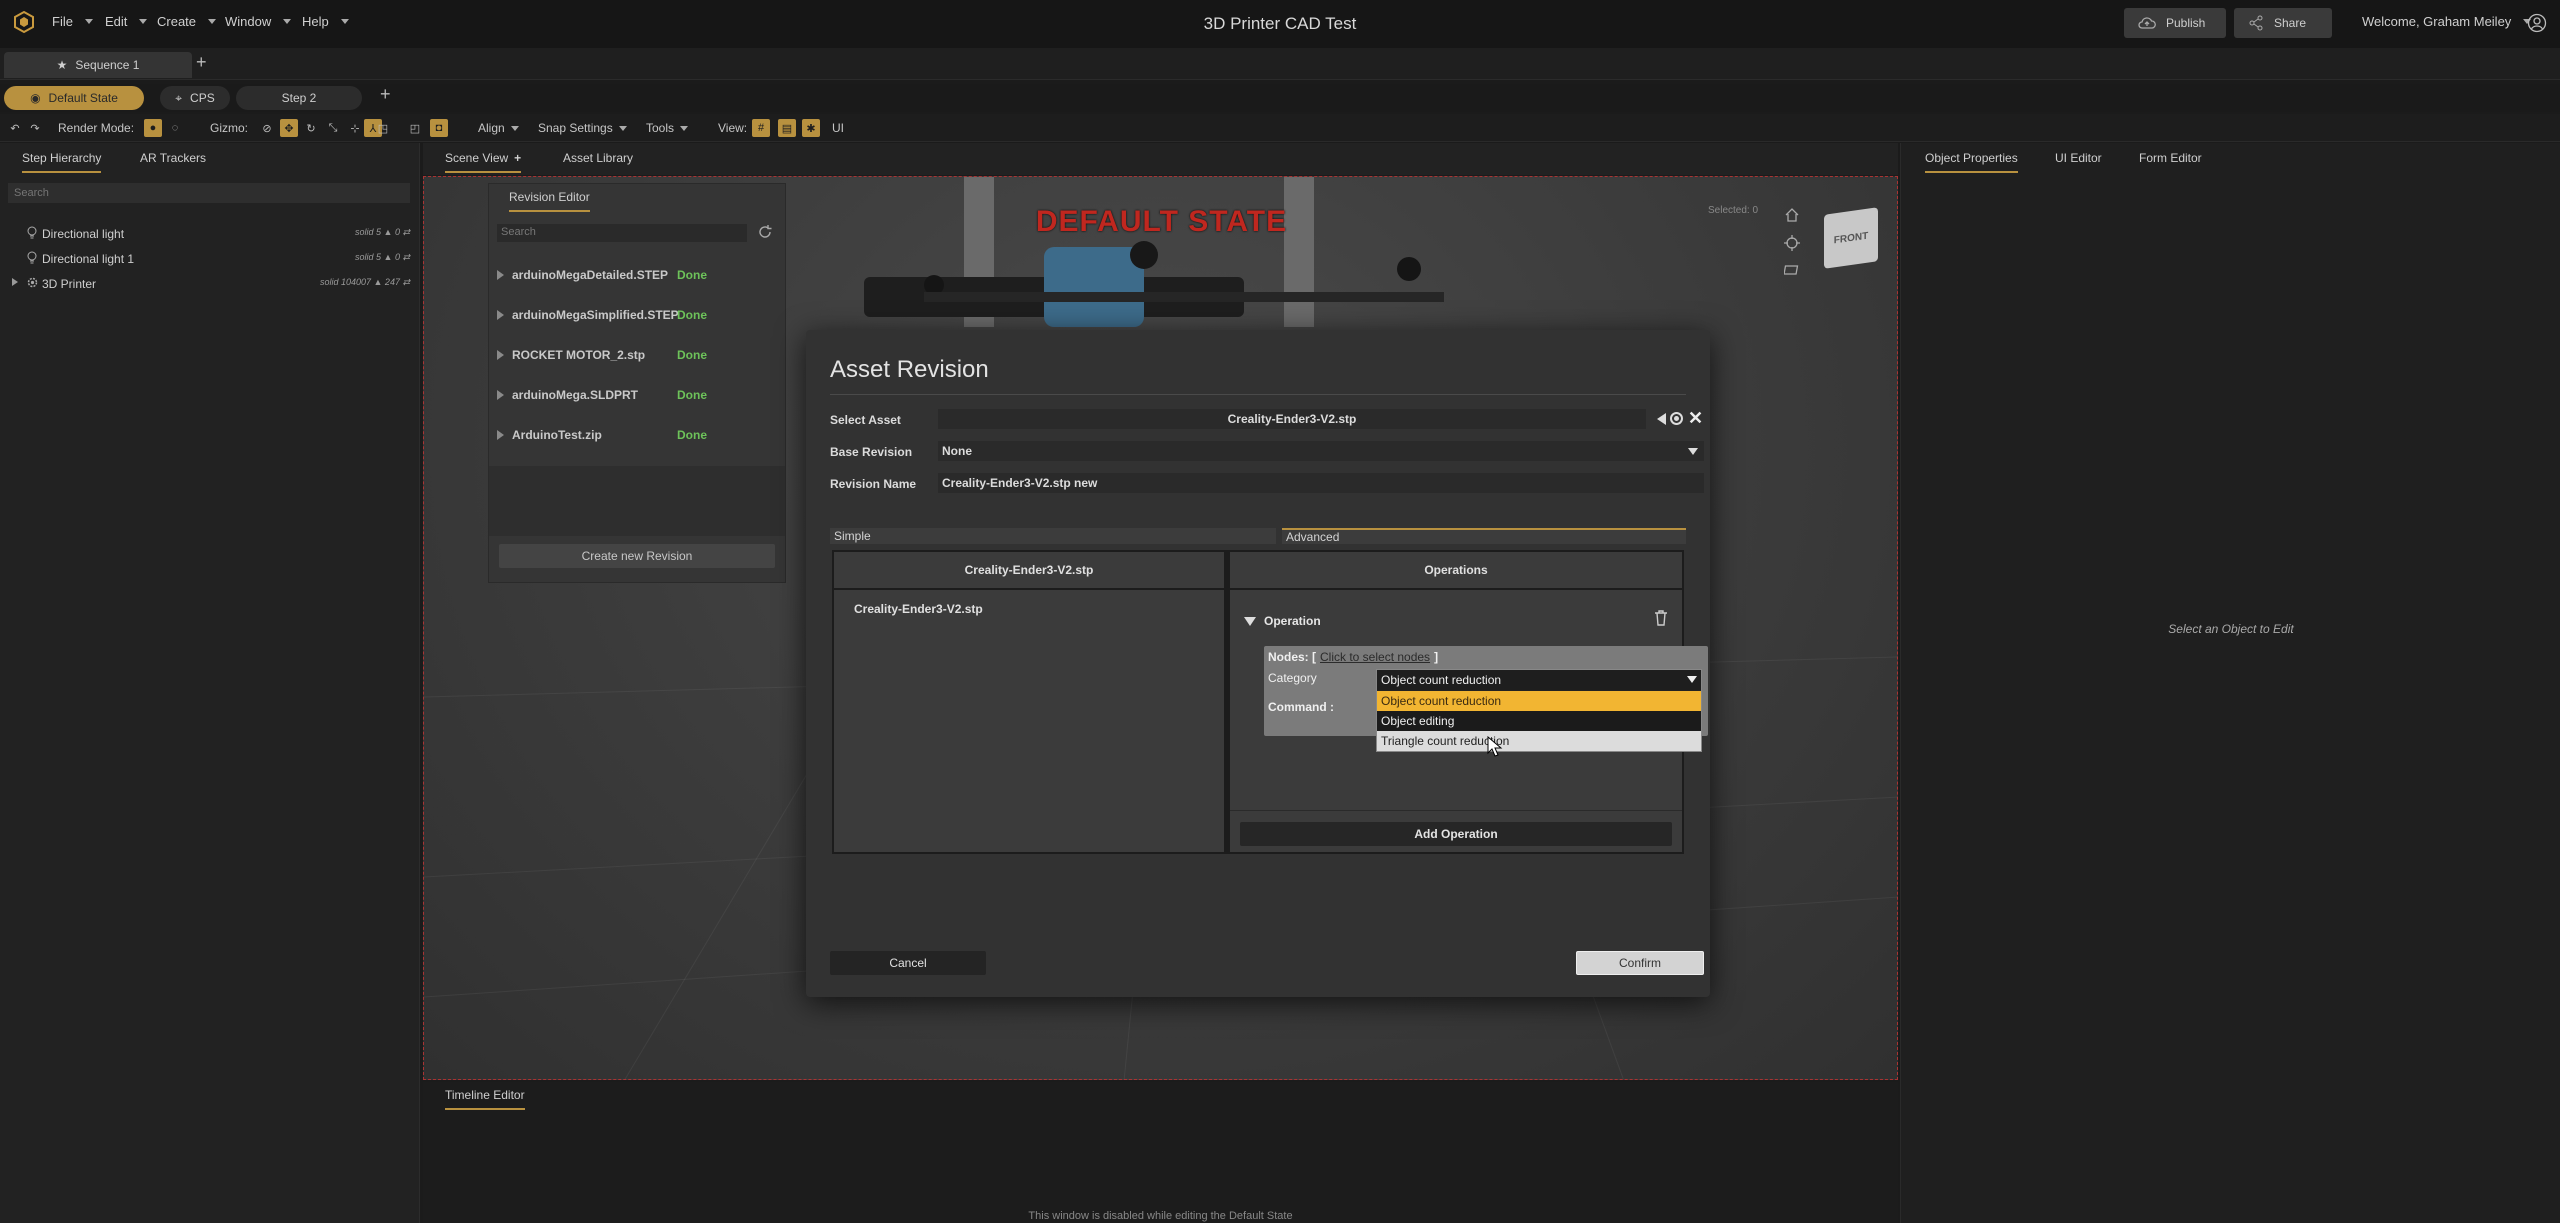 Image resolution: width=2560 pixels, height=1223 pixels. I want to click on add-sequence-icon: +, so click(201, 62).